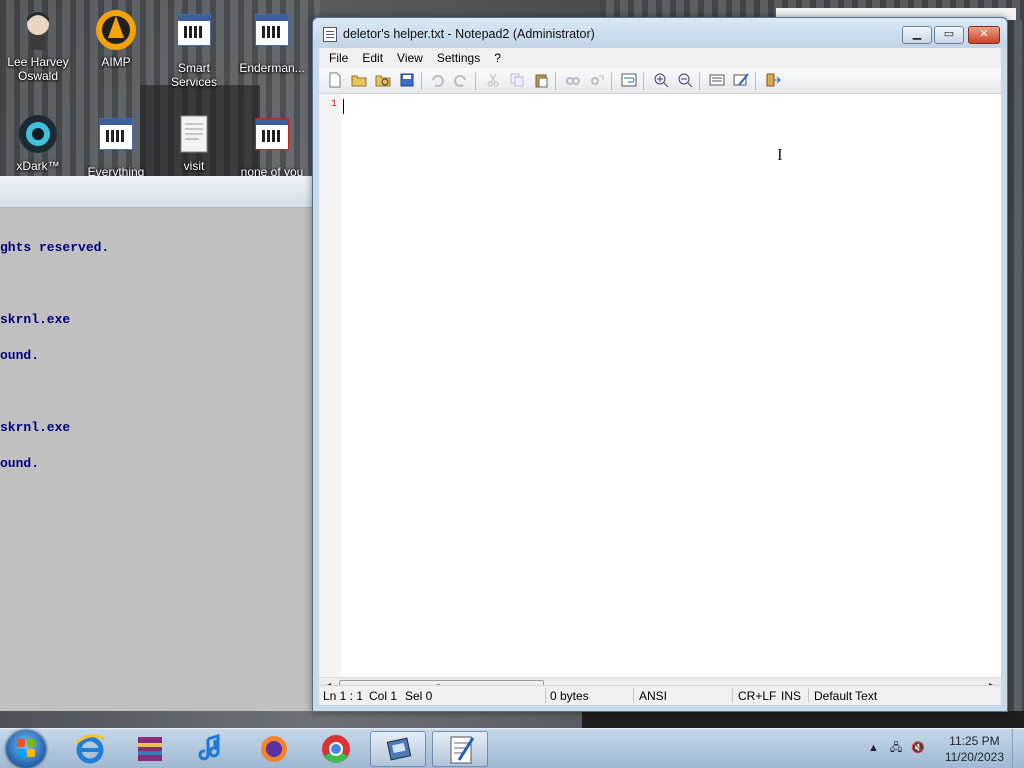 This screenshot has width=1024, height=768. Describe the element at coordinates (437, 80) in the screenshot. I see `undo-icon` at that location.